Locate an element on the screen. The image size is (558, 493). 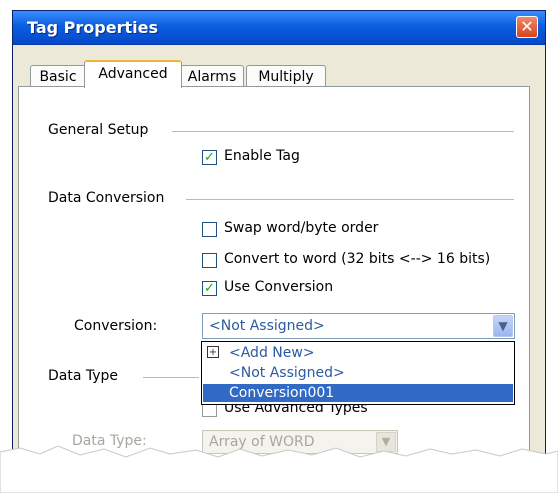
dialog-title: Tag Properties is located at coordinates (92, 27).